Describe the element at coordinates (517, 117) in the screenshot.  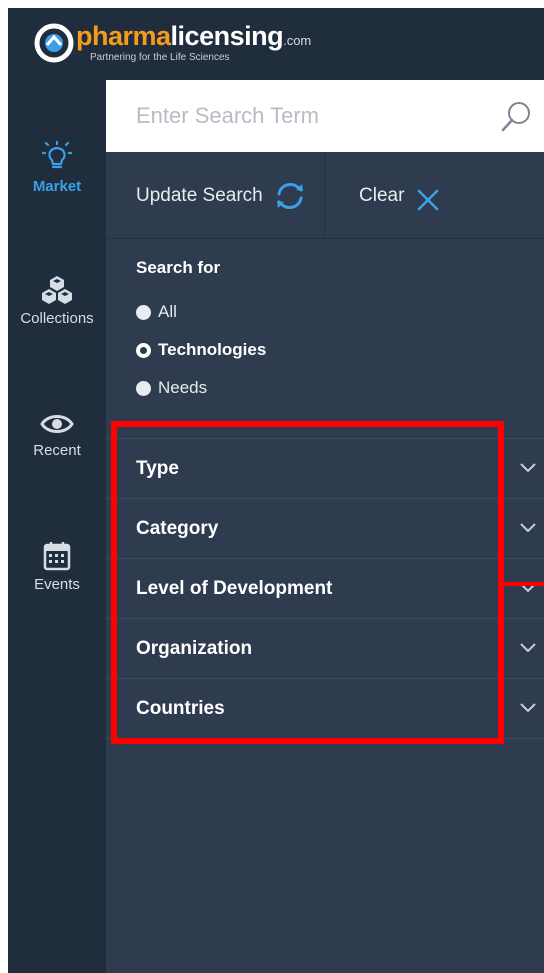
I see `search-icon` at that location.